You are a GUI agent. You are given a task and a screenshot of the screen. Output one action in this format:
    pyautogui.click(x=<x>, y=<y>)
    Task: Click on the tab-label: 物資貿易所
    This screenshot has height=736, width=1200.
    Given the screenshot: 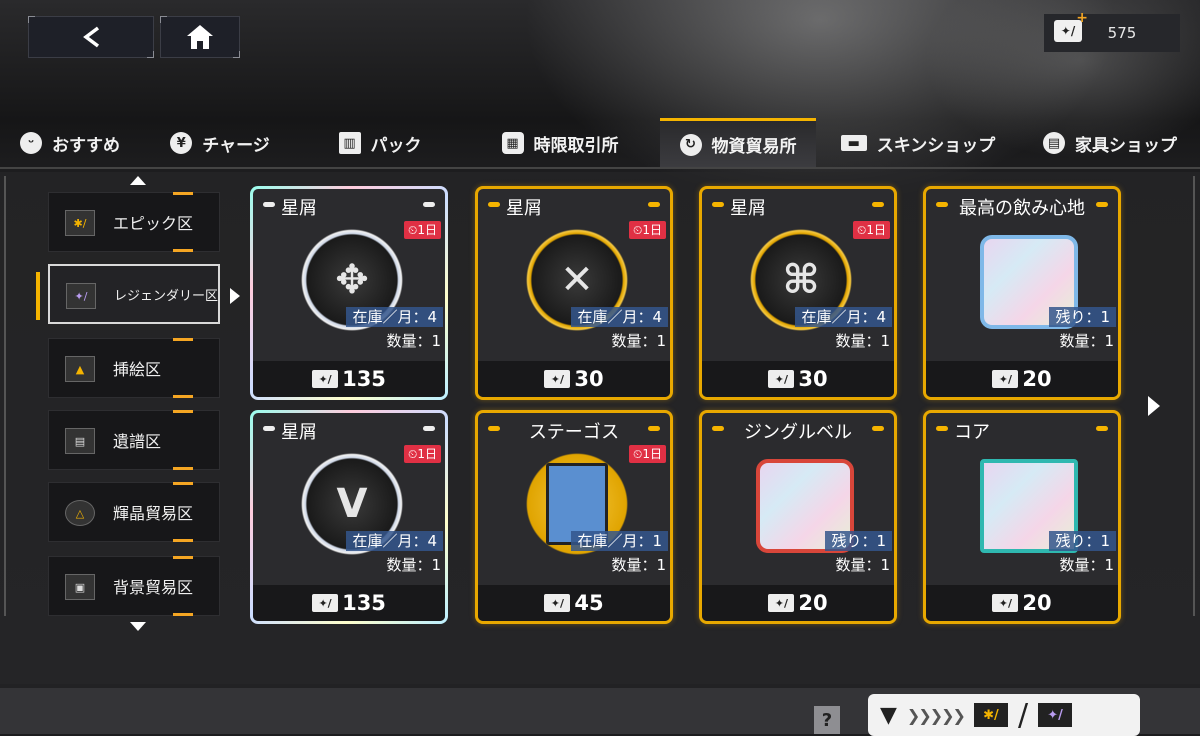 What is the action you would take?
    pyautogui.click(x=754, y=147)
    